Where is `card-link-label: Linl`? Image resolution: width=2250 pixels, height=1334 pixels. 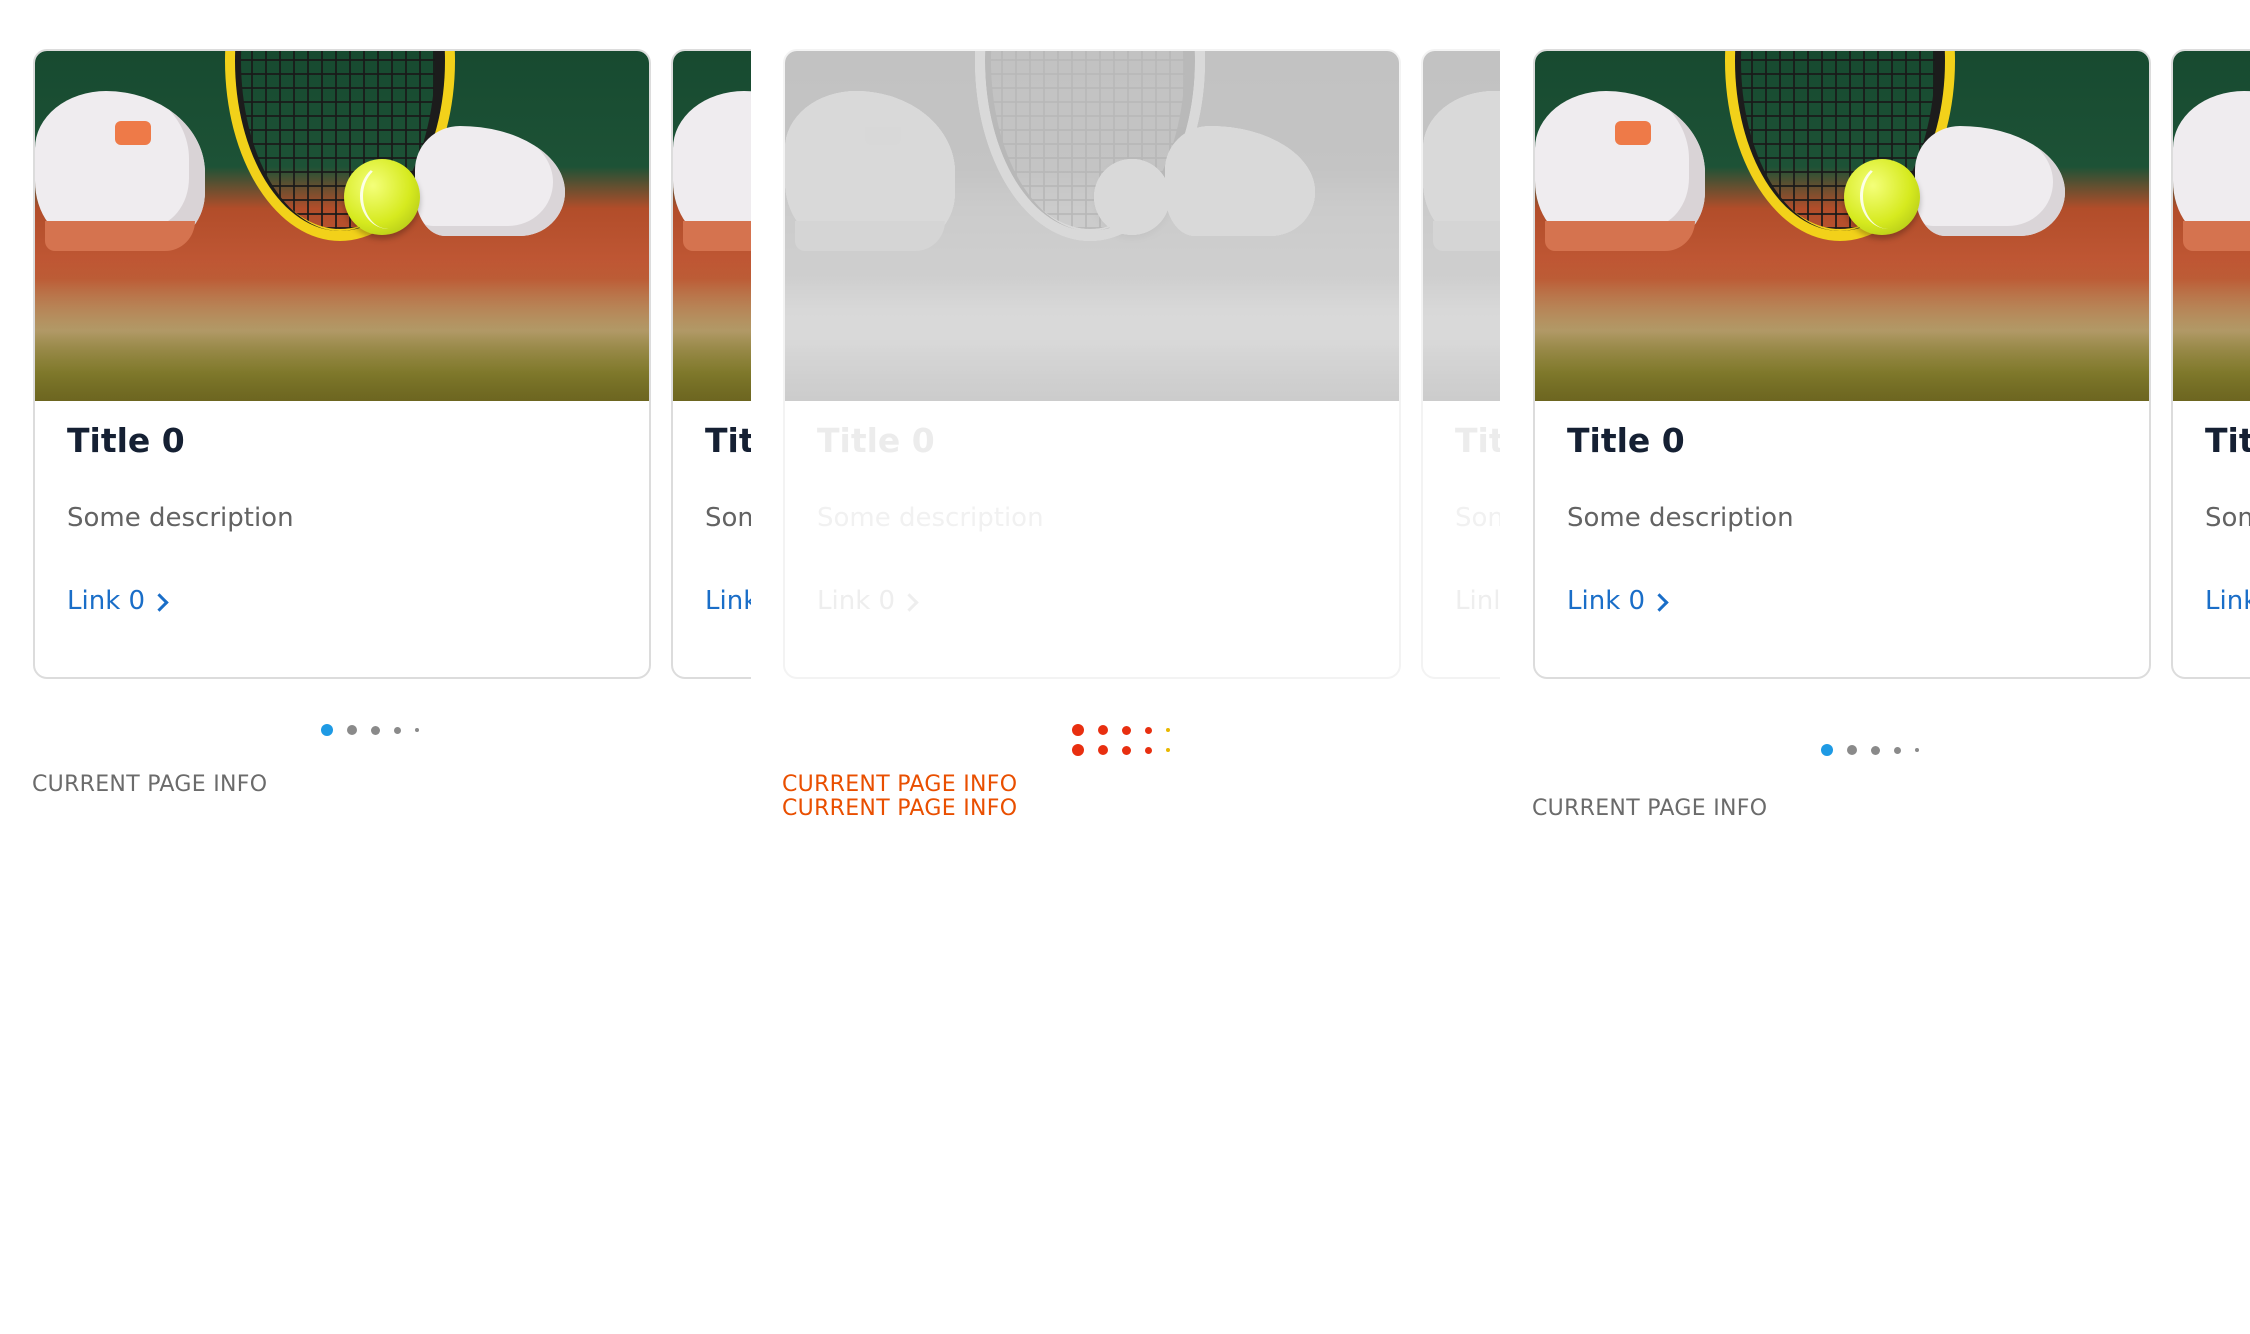
card-link-label: Linl is located at coordinates (1477, 601).